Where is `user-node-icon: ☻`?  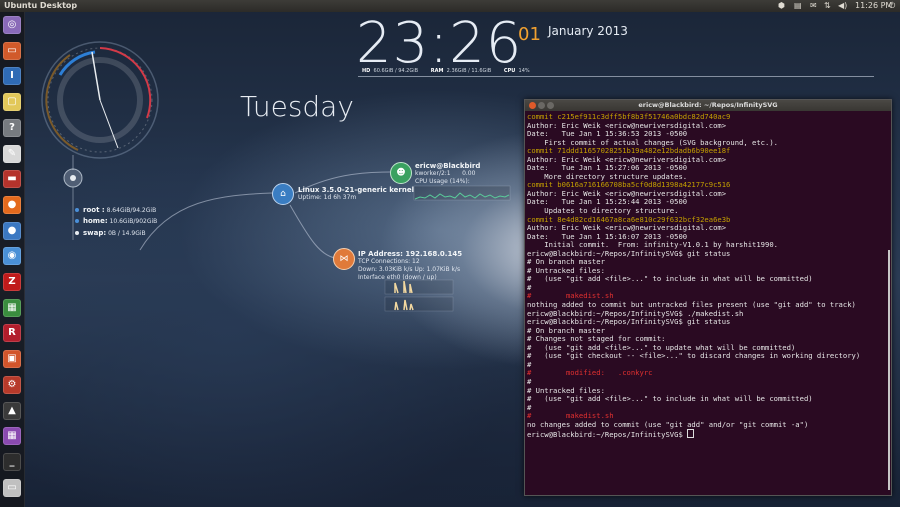 user-node-icon: ☻ is located at coordinates (401, 173).